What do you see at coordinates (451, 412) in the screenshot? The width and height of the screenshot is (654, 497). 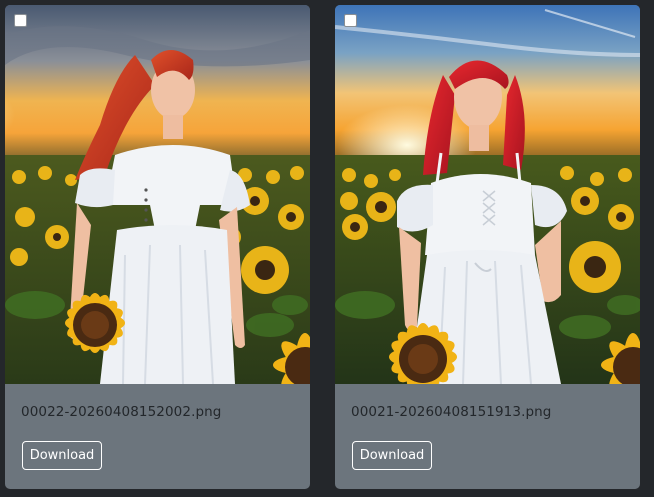 I see `image-filename: 00021-20260408151913.png` at bounding box center [451, 412].